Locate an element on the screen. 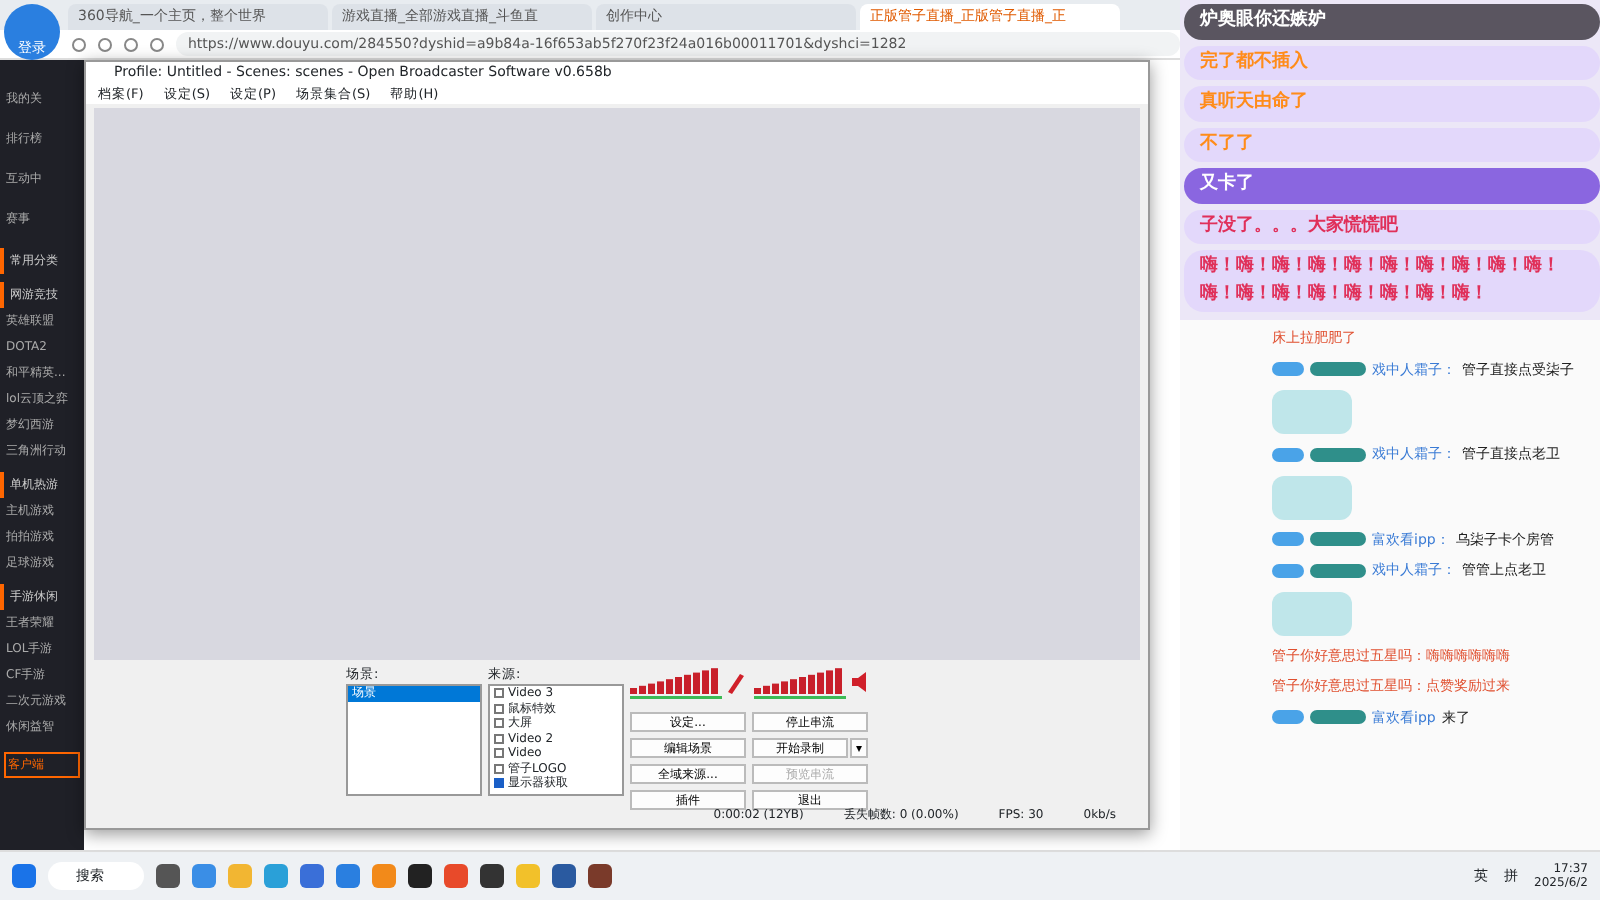  speaker-icon is located at coordinates (859, 682).